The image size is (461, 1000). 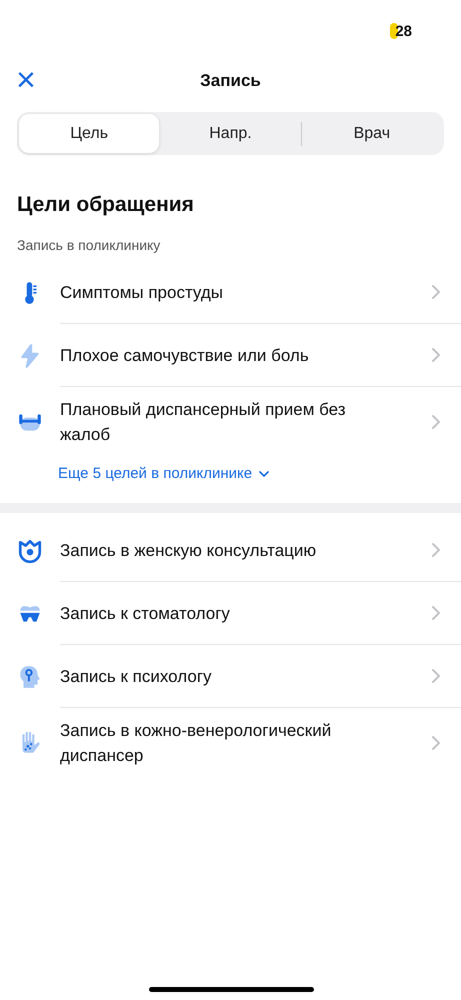 I want to click on item-label: Плановый диспансерный прием без жалоб, so click(x=203, y=422).